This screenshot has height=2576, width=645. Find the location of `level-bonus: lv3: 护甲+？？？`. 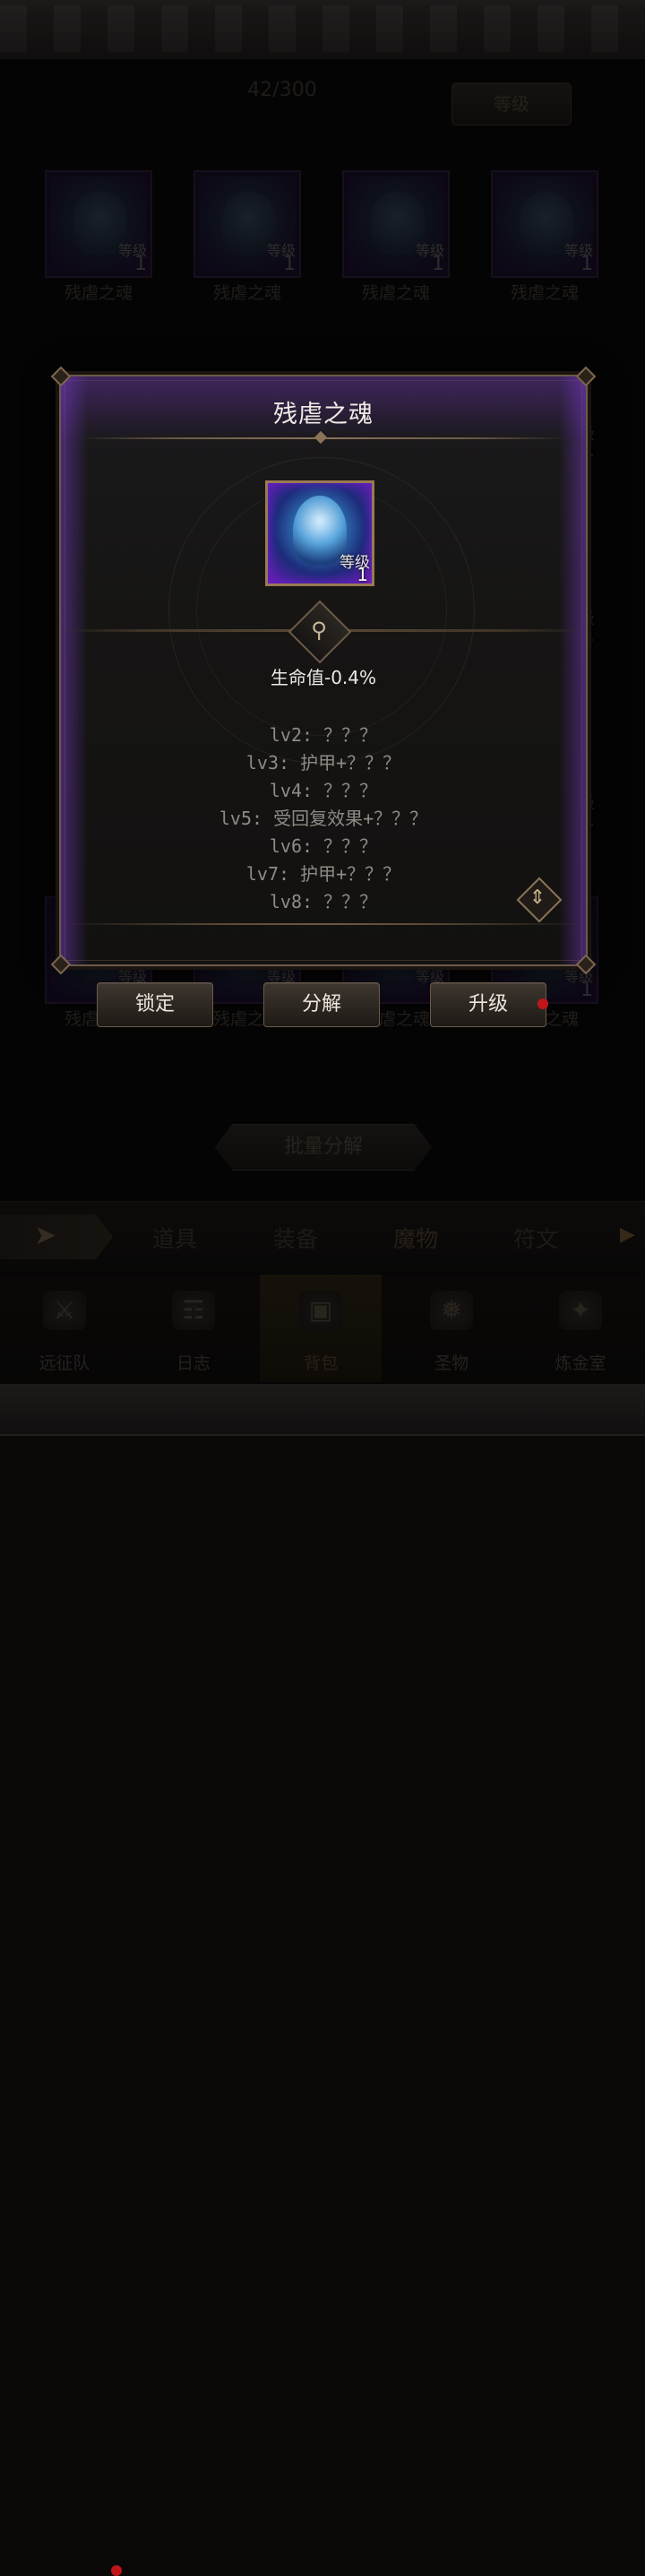

level-bonus: lv3: 护甲+？？？ is located at coordinates (323, 763).